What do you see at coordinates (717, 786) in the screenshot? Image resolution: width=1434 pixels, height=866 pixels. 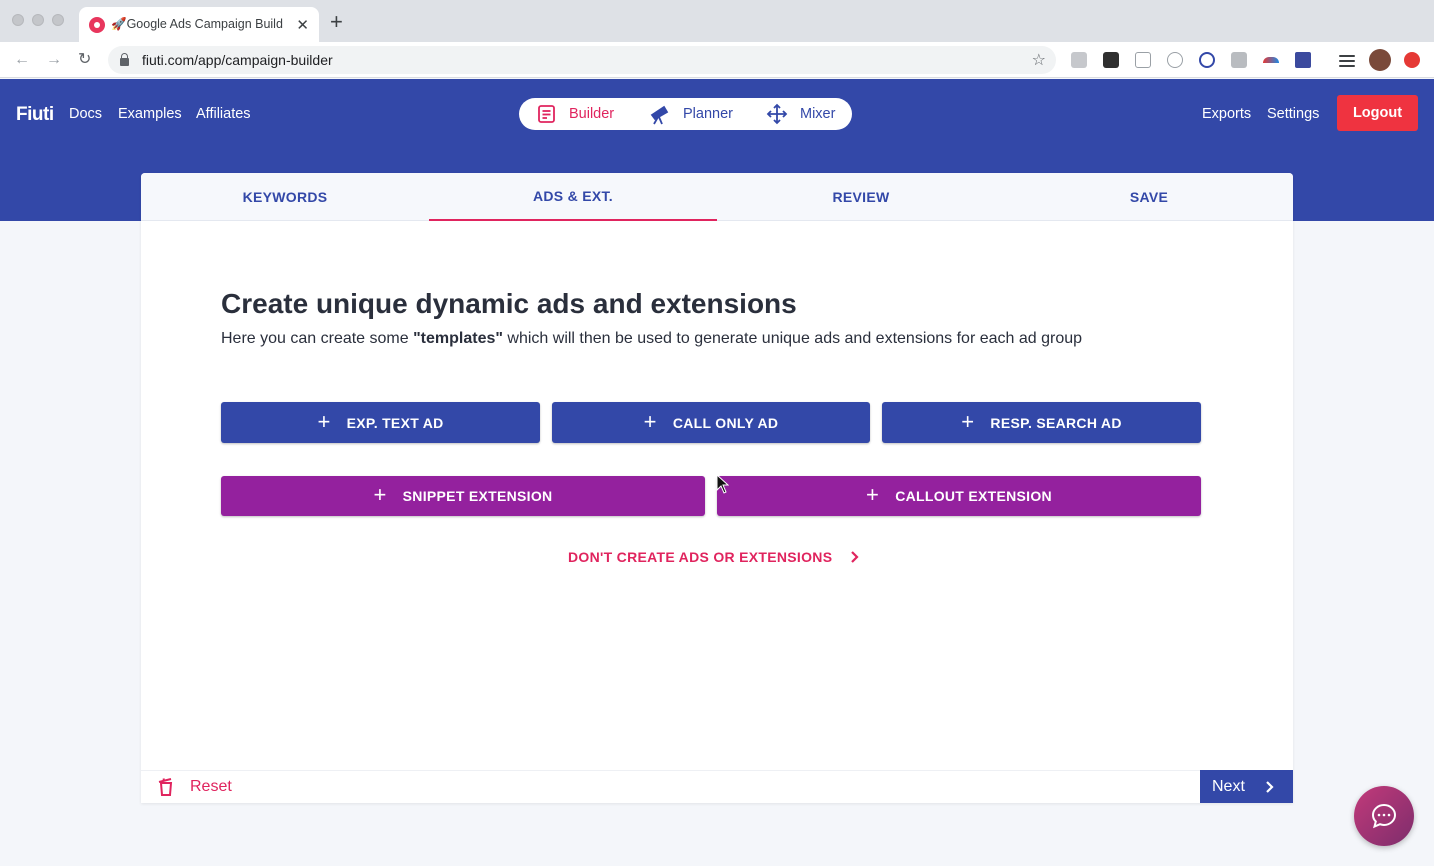 I see `card-footer: Reset Next` at bounding box center [717, 786].